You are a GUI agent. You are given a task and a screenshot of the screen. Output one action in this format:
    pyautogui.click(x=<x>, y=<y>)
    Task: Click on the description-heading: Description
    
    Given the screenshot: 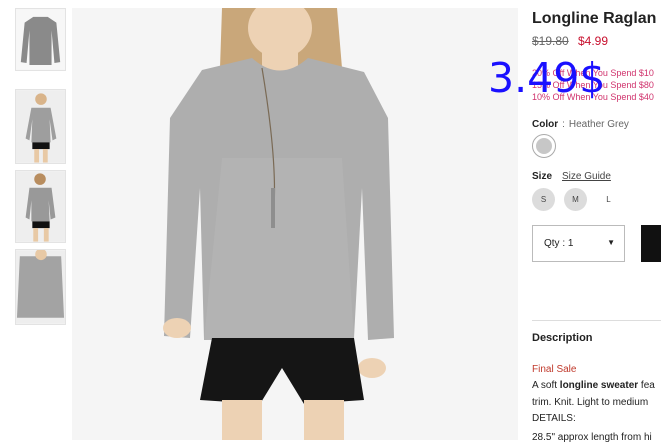 What is the action you would take?
    pyautogui.click(x=562, y=338)
    